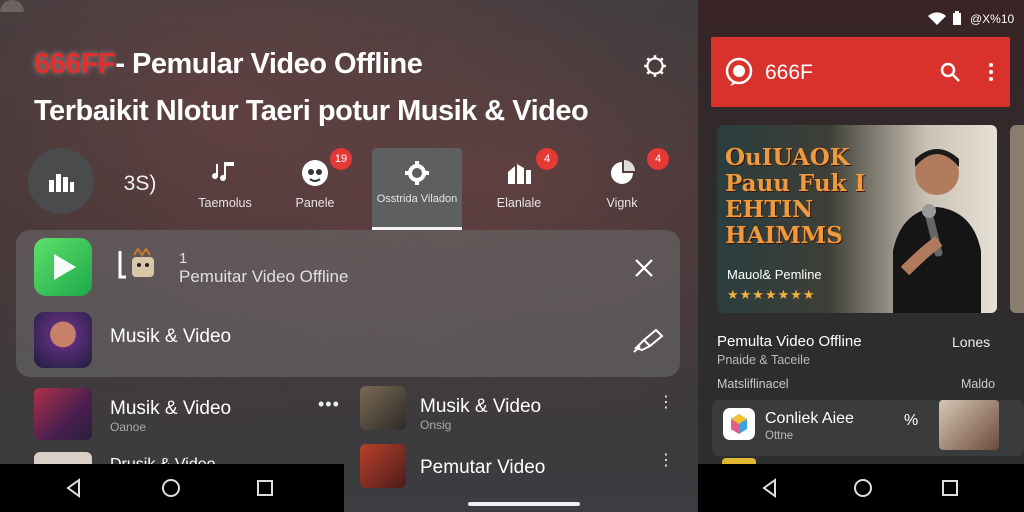 Image resolution: width=1024 pixels, height=512 pixels. What do you see at coordinates (622, 203) in the screenshot?
I see `tab-label: Vignk` at bounding box center [622, 203].